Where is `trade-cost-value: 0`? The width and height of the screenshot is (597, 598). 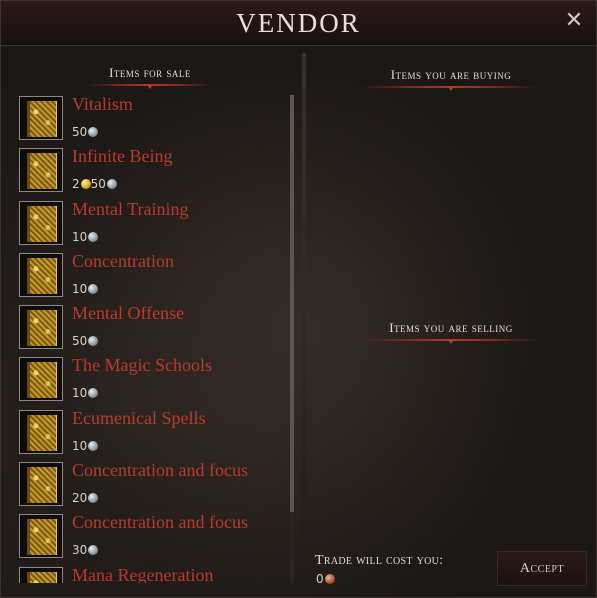
trade-cost-value: 0 is located at coordinates (325, 579).